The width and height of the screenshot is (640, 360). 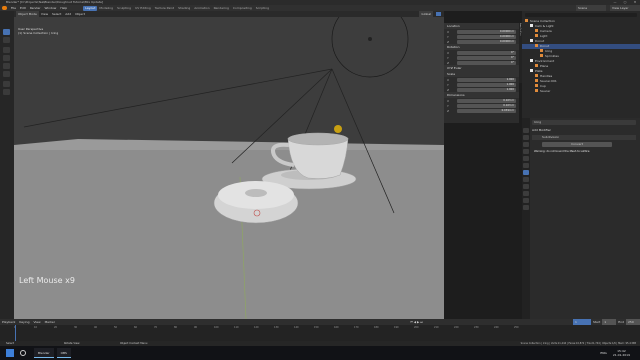 I want to click on timeline-menu-marker: Marker, so click(x=50, y=322).